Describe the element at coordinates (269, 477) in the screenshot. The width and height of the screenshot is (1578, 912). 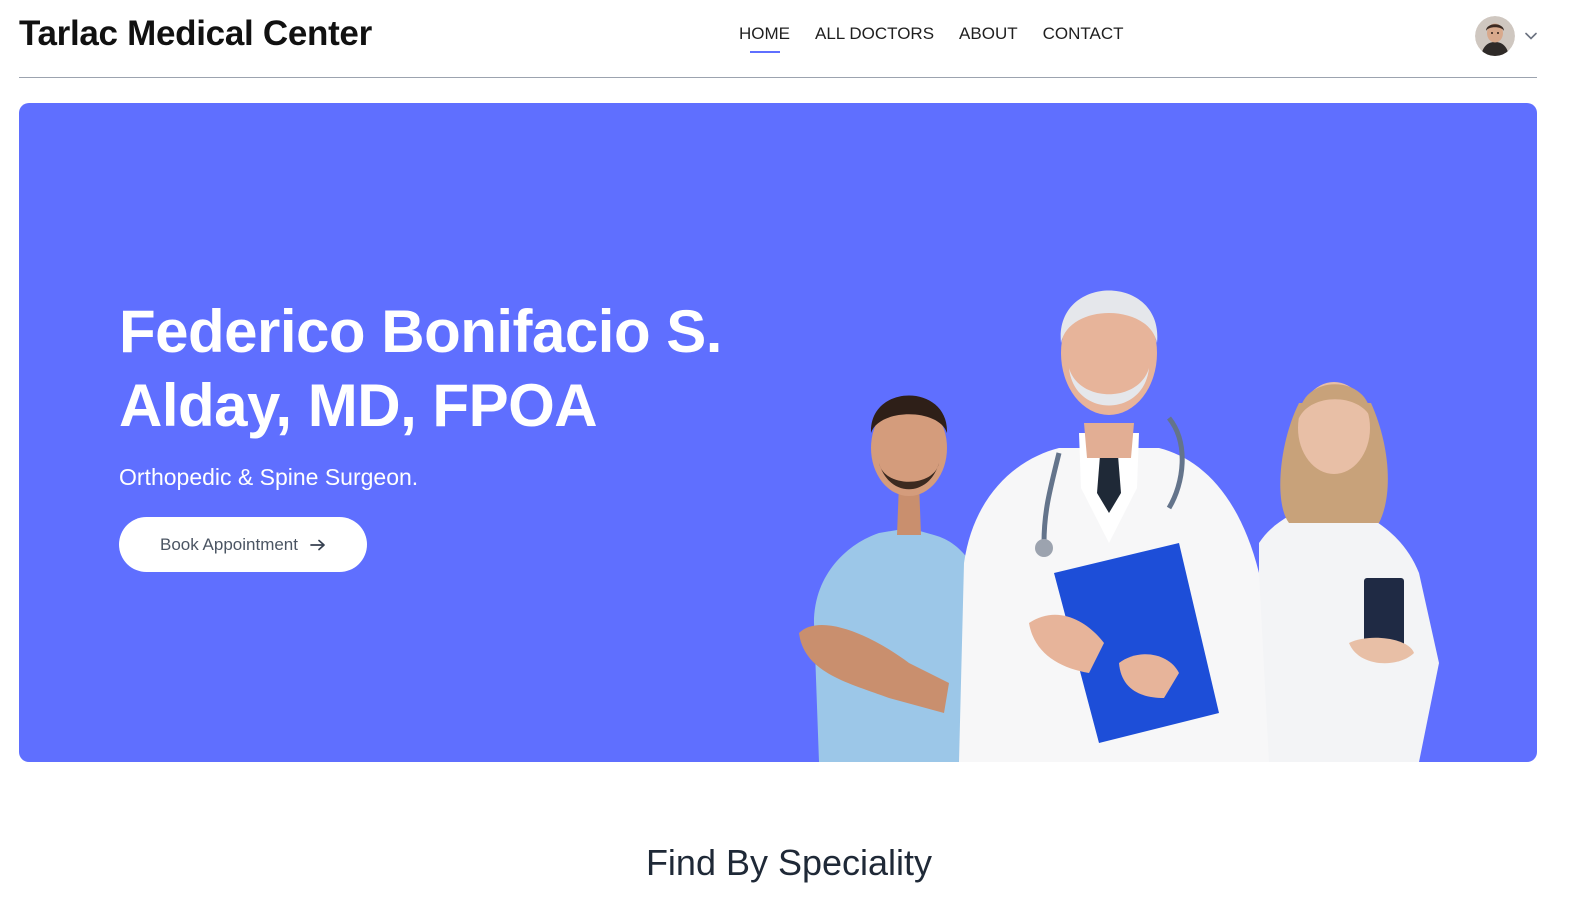
I see `hero-specialty: Orthopedic & Spine Surgeon.` at that location.